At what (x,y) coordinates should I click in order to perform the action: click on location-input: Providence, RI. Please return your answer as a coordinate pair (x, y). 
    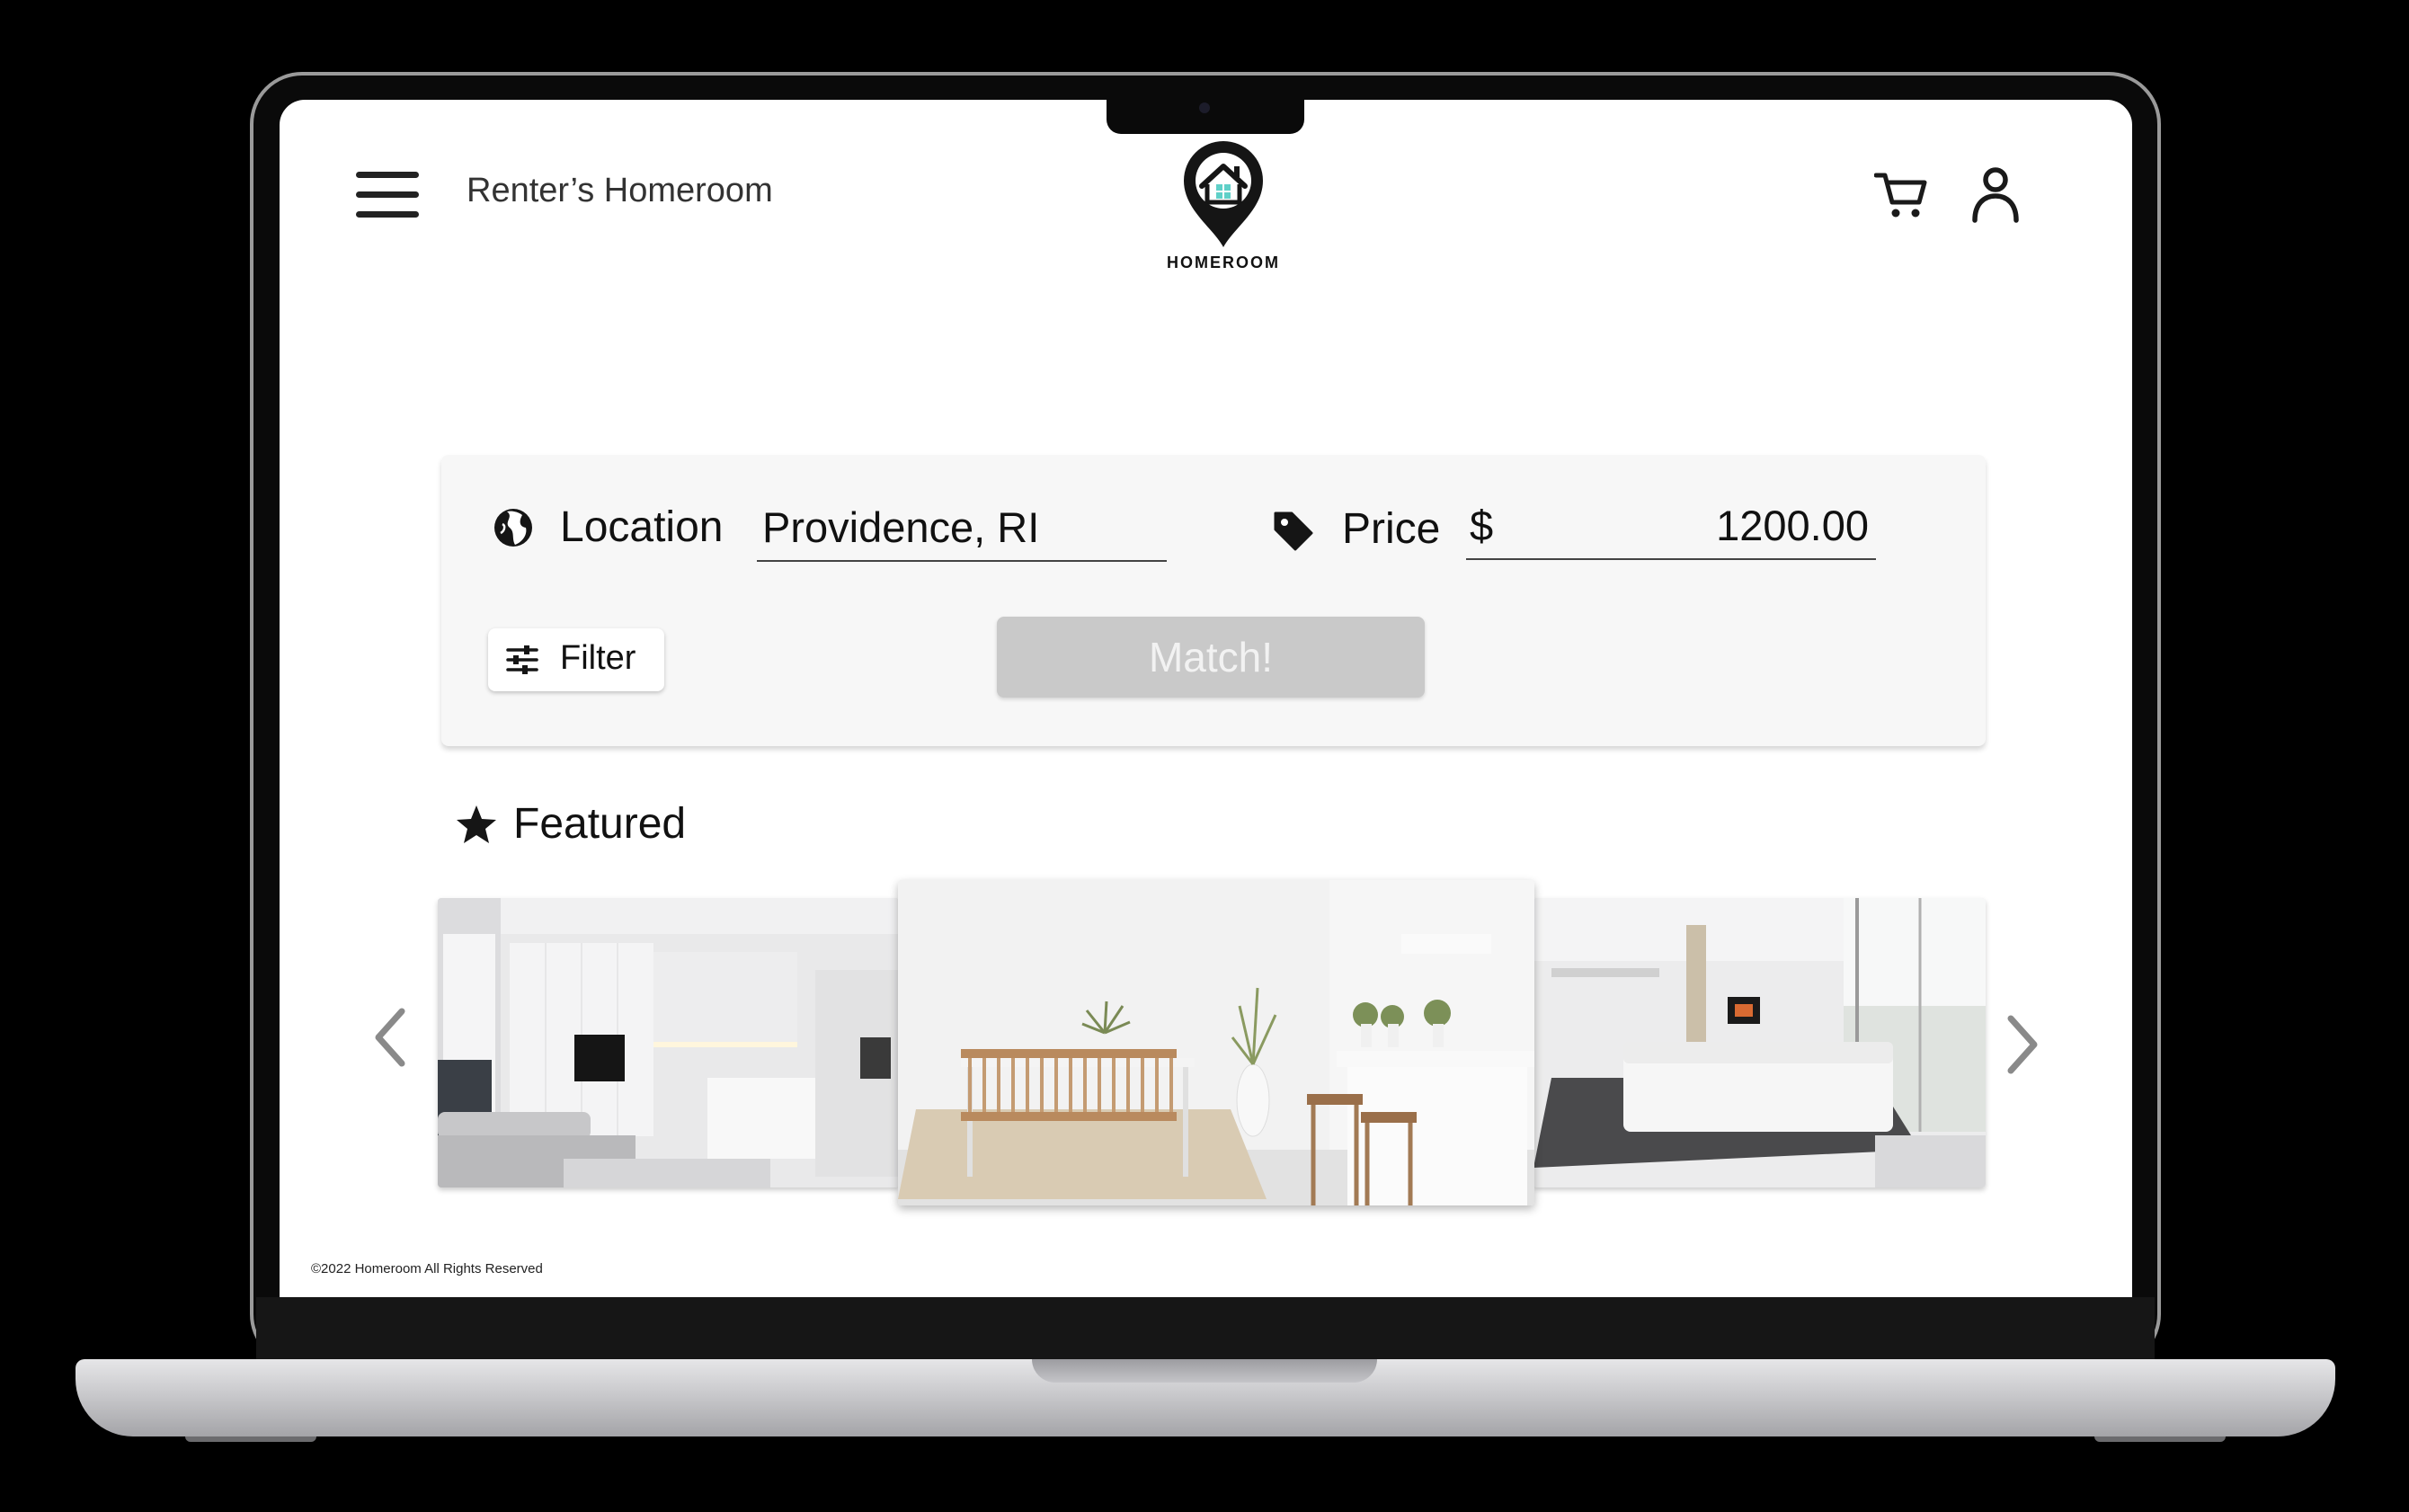
    Looking at the image, I should click on (962, 532).